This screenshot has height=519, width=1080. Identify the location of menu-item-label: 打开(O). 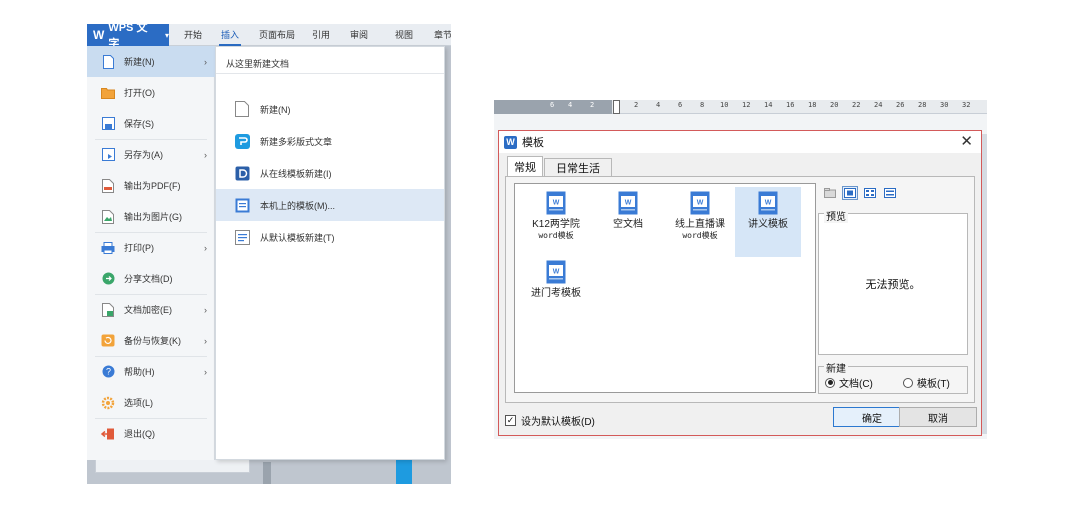
(139, 93).